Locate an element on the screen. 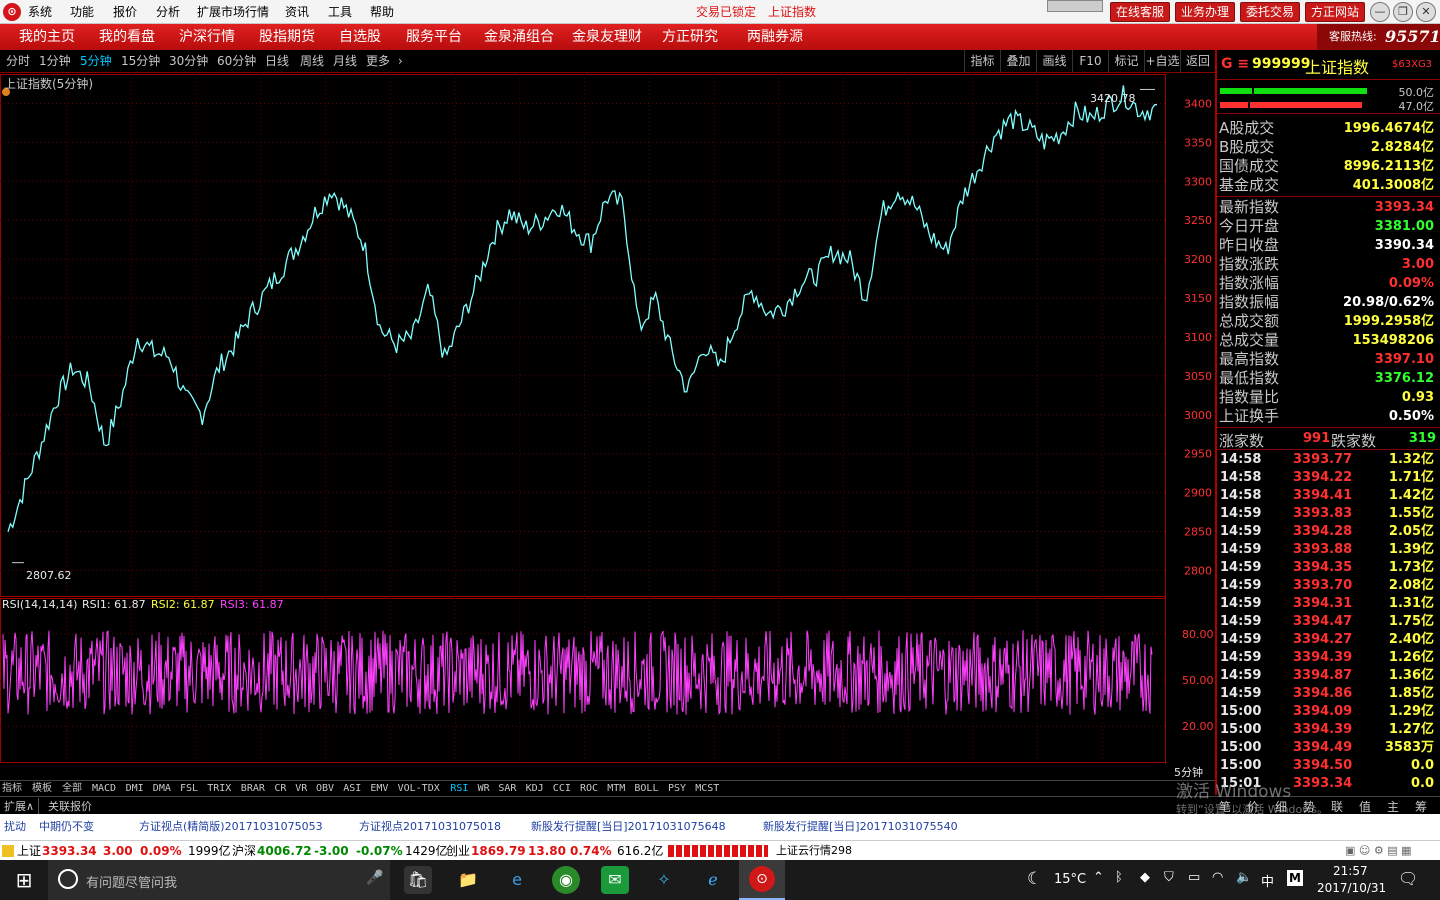  panel-tab: 主 is located at coordinates (1393, 806).